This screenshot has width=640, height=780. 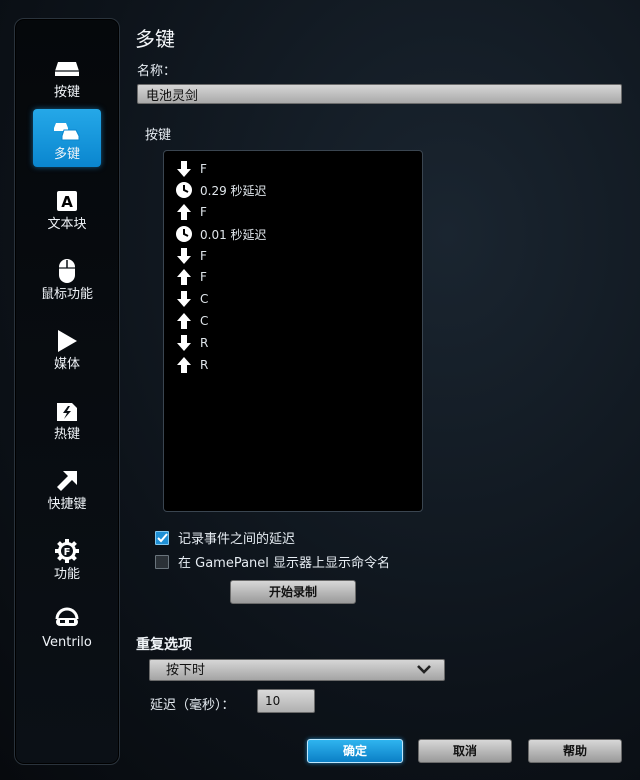 I want to click on sidebar-item-keystroke: 按键, so click(x=67, y=76).